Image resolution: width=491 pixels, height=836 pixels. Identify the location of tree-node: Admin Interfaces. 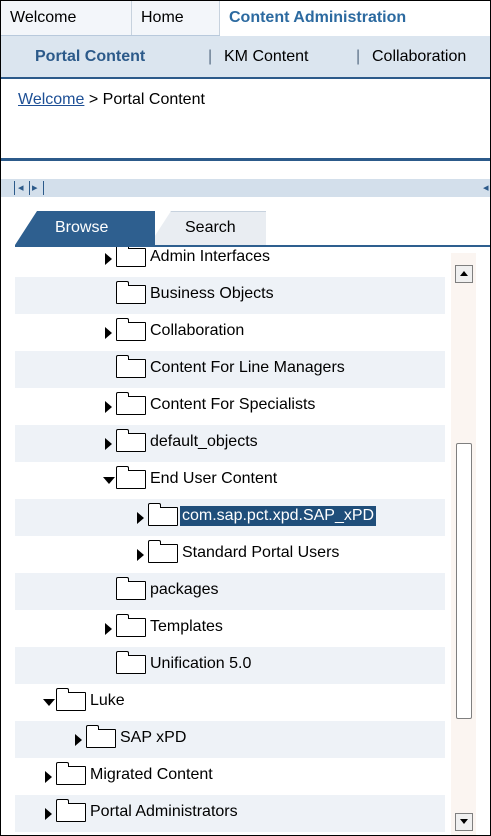
(230, 262).